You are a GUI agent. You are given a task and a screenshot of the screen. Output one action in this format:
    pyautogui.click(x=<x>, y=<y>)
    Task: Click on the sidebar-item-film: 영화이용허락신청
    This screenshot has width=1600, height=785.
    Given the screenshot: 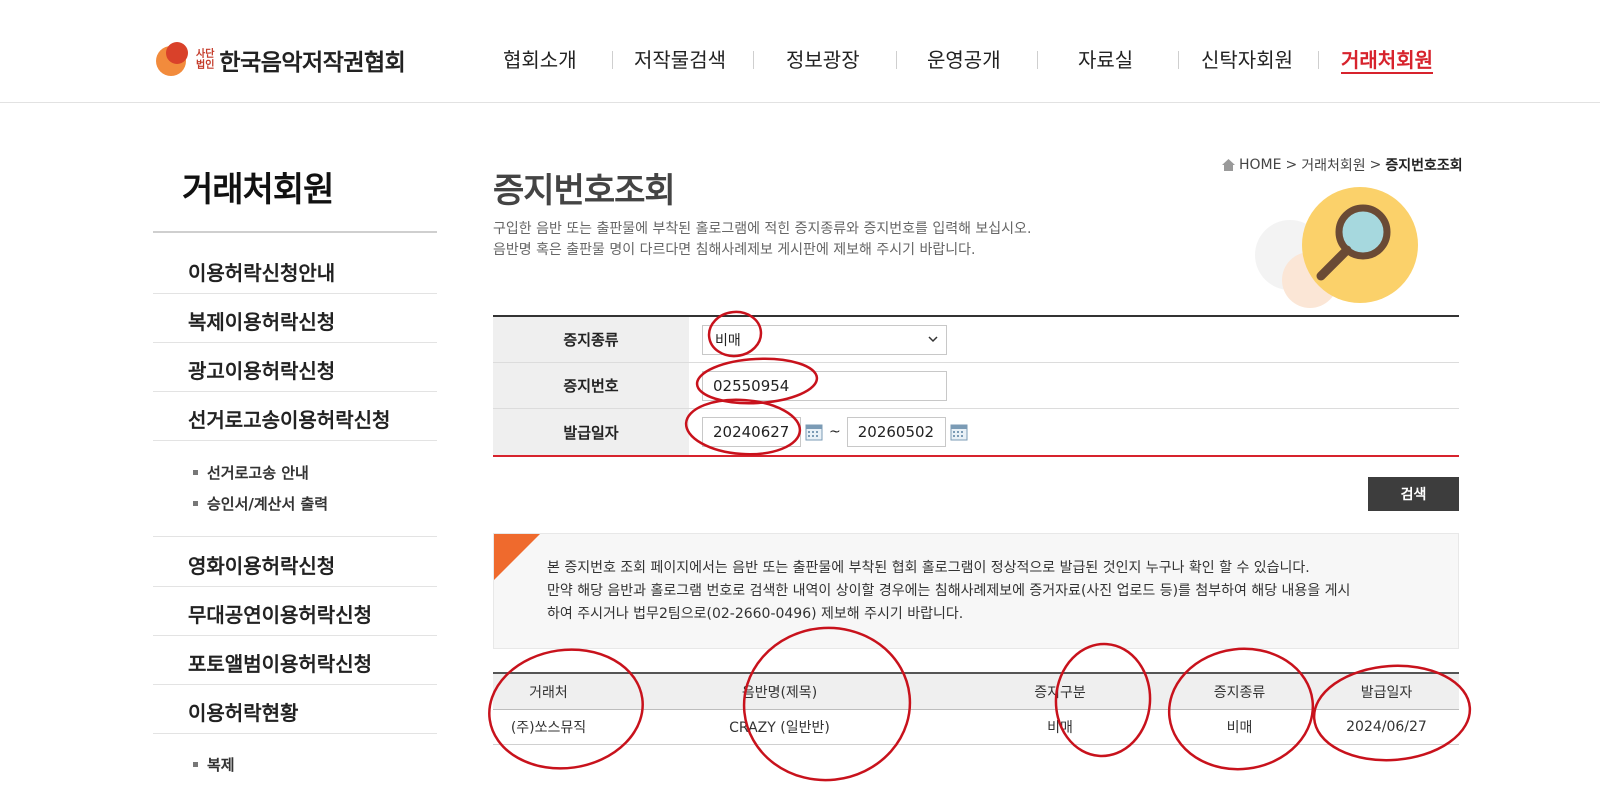 What is the action you would take?
    pyautogui.click(x=295, y=562)
    